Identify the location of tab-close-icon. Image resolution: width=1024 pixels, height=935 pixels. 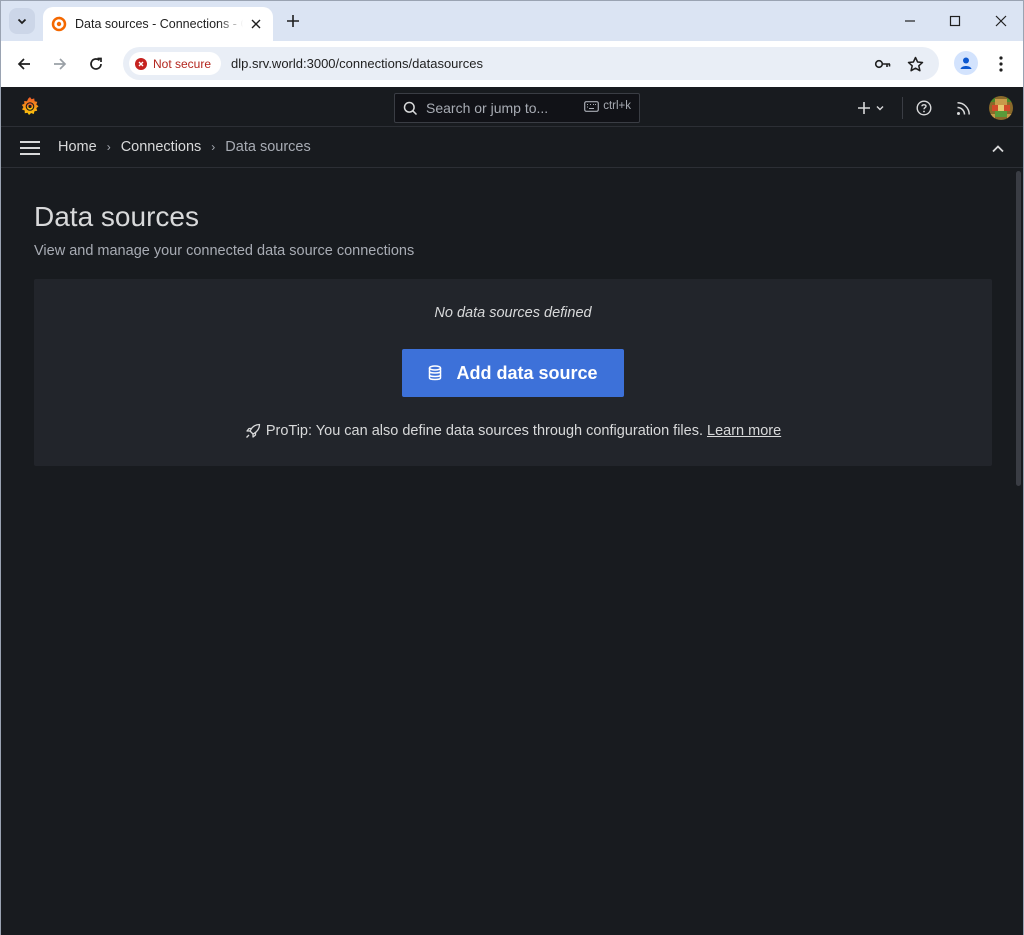
(256, 24).